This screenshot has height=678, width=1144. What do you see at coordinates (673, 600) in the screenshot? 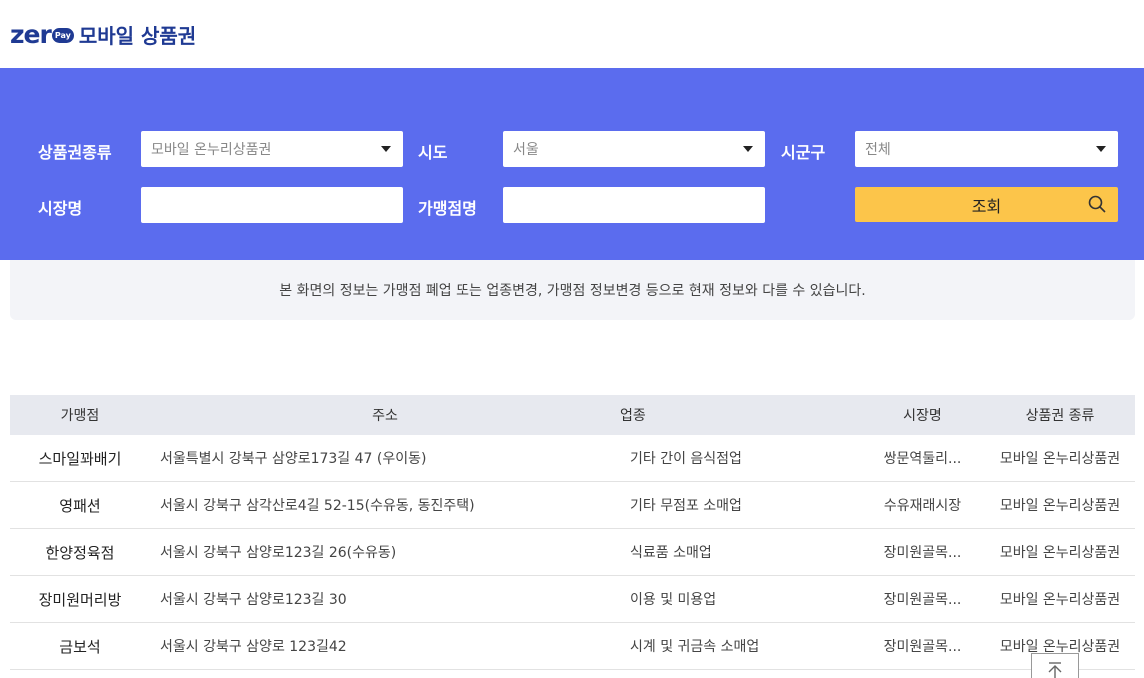
I see `store-category: 이용 및 미용업` at bounding box center [673, 600].